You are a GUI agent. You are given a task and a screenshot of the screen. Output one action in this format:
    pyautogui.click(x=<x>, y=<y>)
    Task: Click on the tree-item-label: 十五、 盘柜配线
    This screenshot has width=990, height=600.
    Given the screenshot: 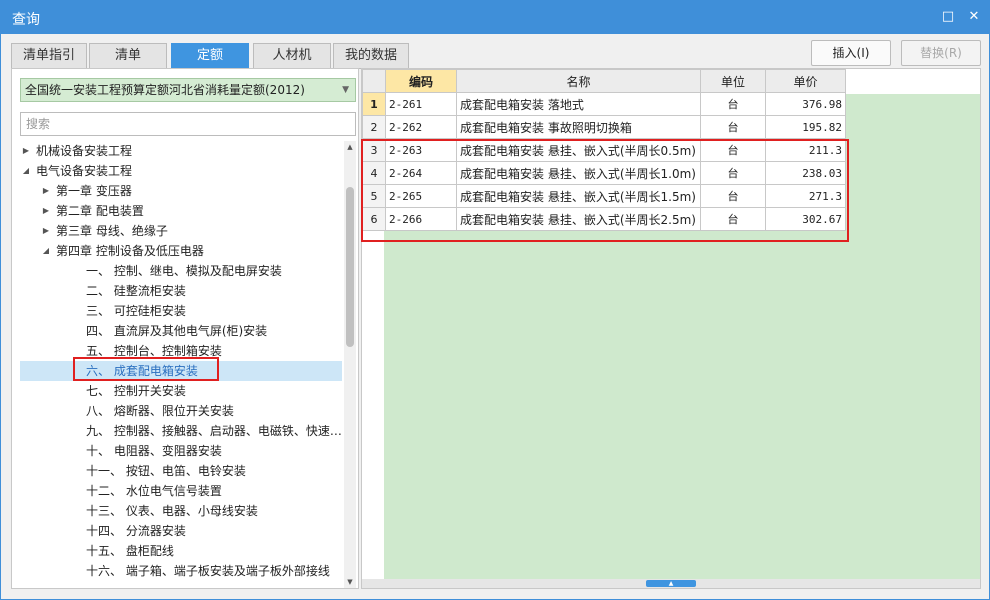 What is the action you would take?
    pyautogui.click(x=130, y=551)
    